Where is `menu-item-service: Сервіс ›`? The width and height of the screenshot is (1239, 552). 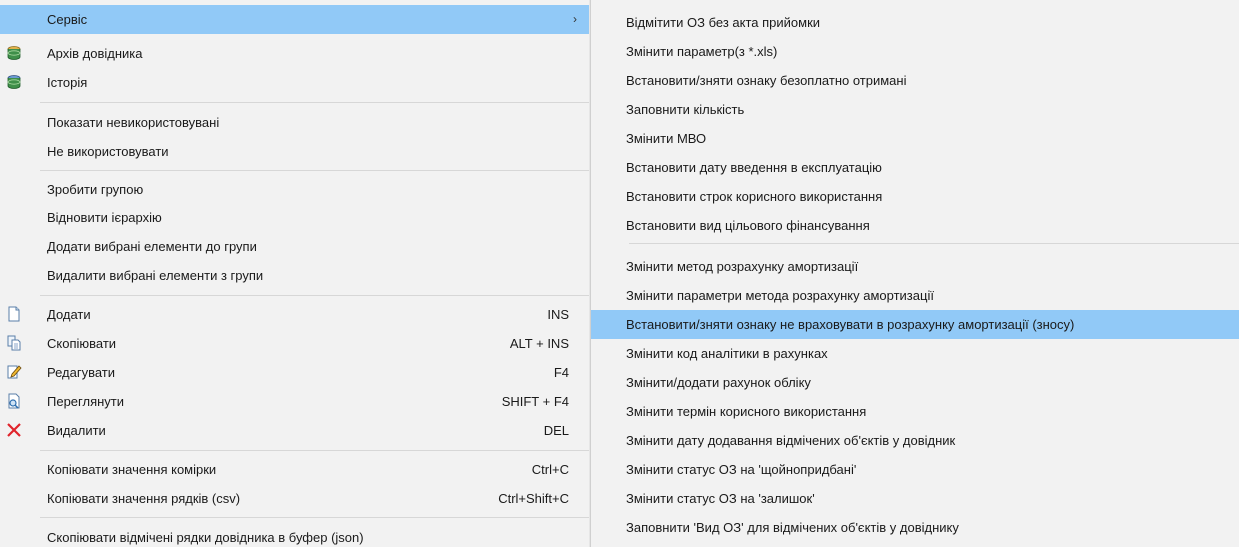
menu-item-service: Сервіс › is located at coordinates (295, 19).